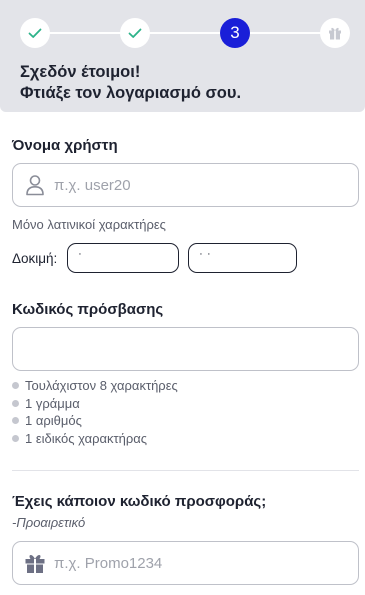 Image resolution: width=365 pixels, height=595 pixels. Describe the element at coordinates (52, 403) in the screenshot. I see `requirement-text: 1 γράμμα` at that location.